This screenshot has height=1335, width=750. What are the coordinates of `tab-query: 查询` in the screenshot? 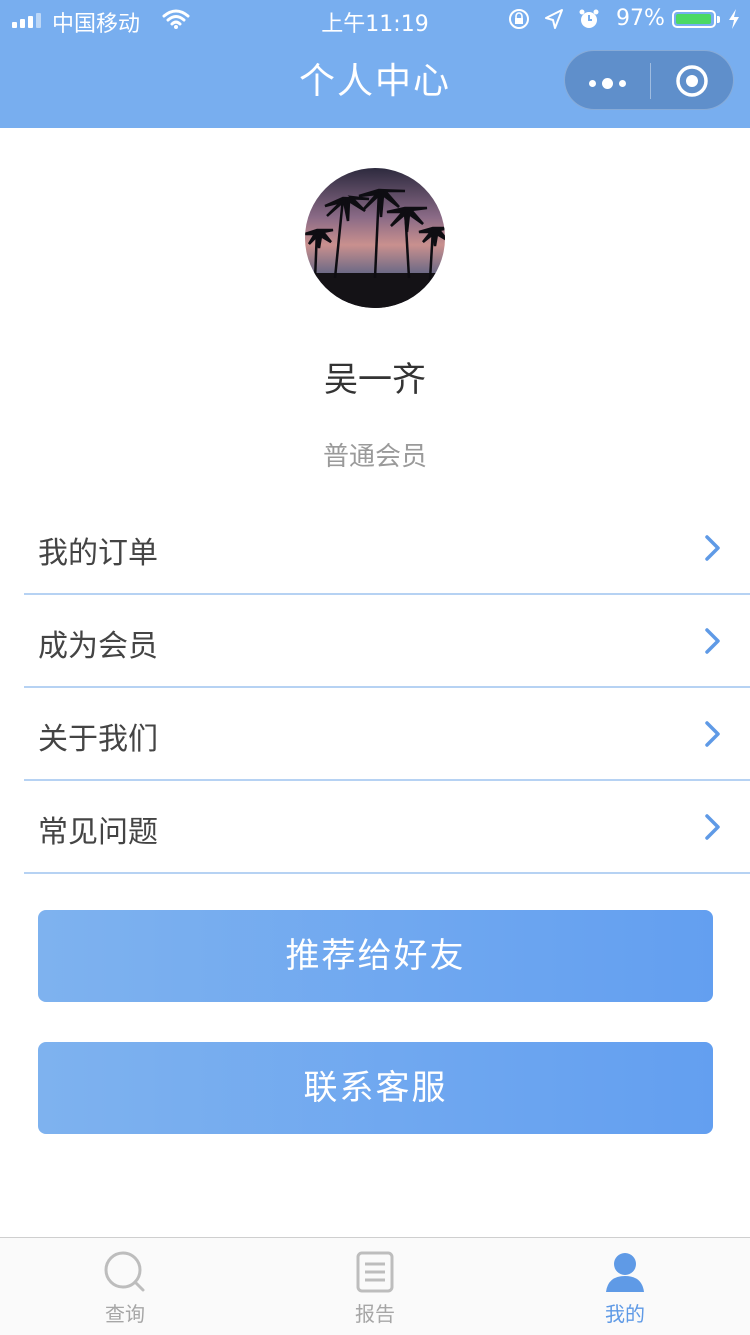 It's located at (125, 1286).